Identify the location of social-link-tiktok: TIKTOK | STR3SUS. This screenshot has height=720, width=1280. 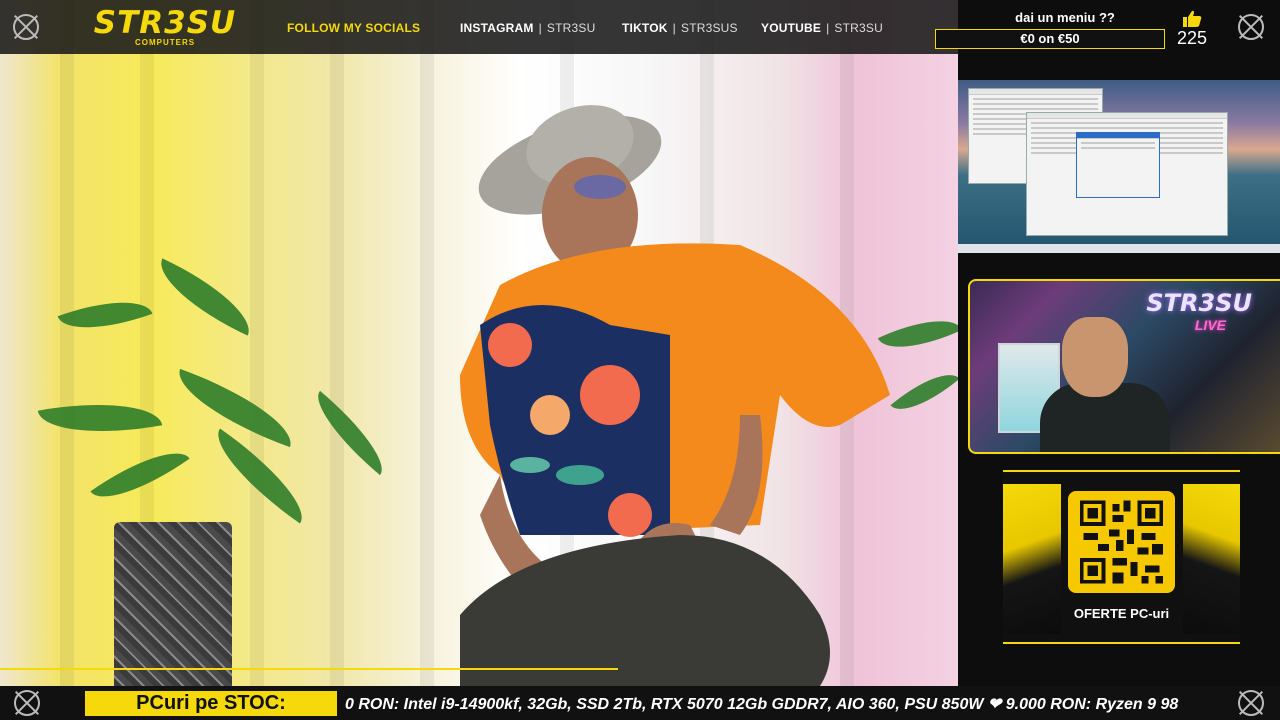
(680, 28).